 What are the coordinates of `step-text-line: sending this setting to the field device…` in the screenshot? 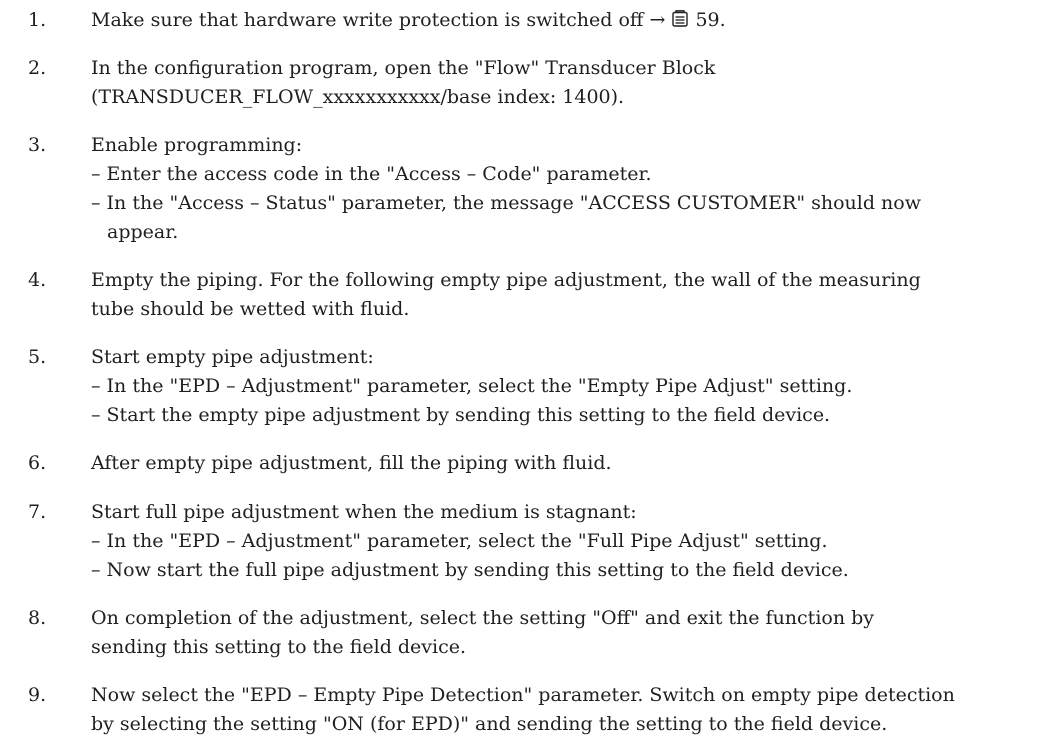 It's located at (279, 647).